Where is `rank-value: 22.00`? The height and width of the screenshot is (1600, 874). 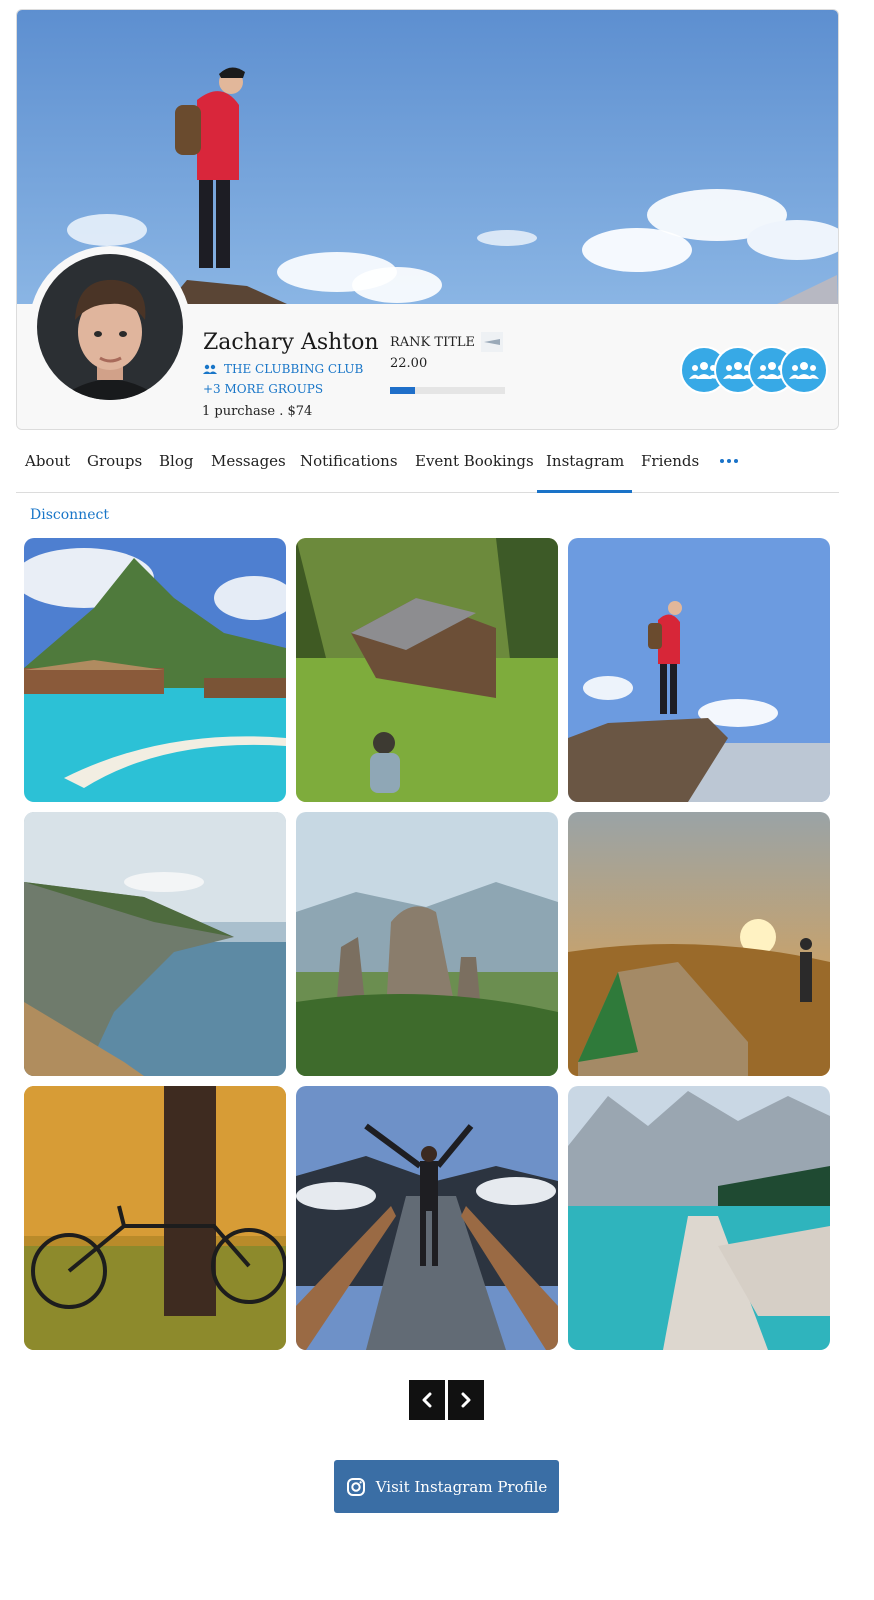
rank-value: 22.00 is located at coordinates (409, 363).